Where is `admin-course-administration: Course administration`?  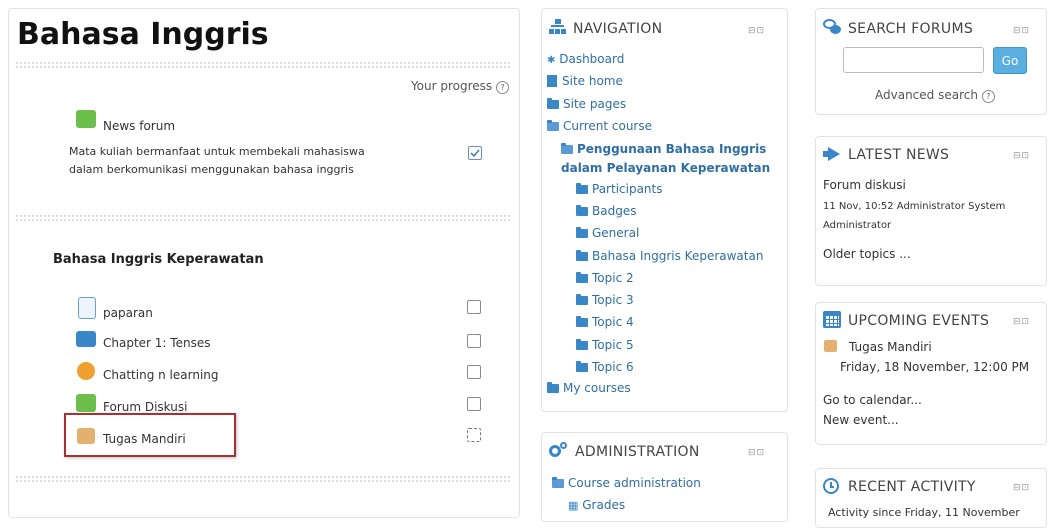 admin-course-administration: Course administration is located at coordinates (626, 483).